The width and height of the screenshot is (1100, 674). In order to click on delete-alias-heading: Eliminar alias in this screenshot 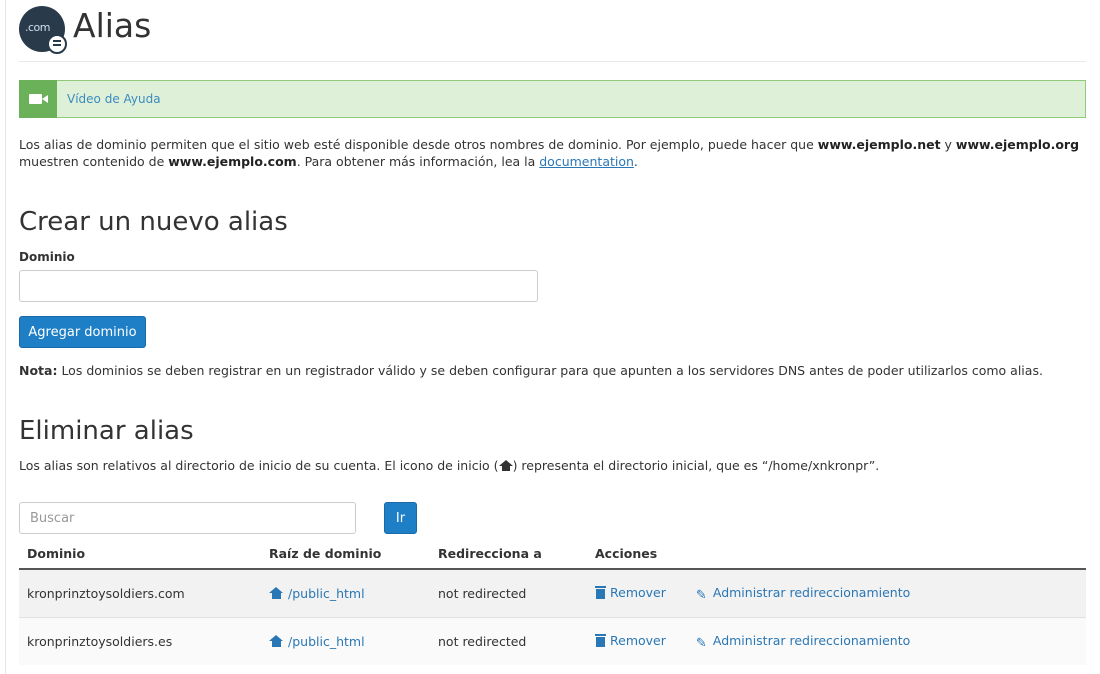, I will do `click(106, 431)`.